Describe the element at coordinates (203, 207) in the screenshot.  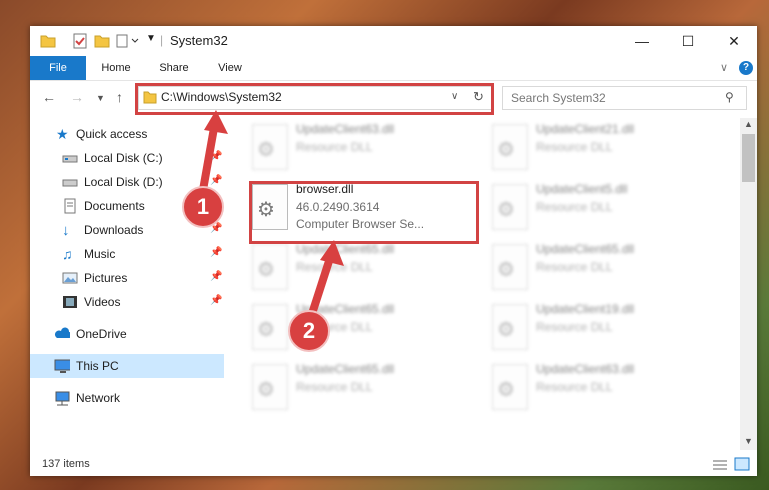
I see `step-badge-1: 1` at that location.